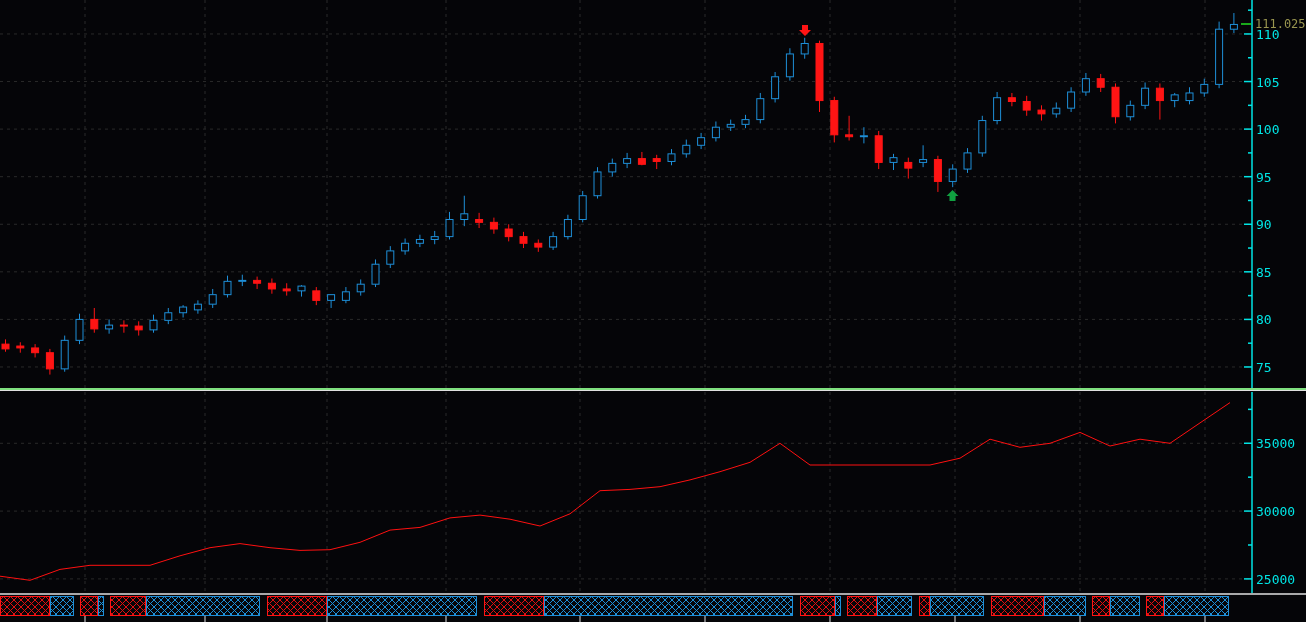 Image resolution: width=1306 pixels, height=622 pixels. I want to click on price-tick-label: 105, so click(1268, 82).